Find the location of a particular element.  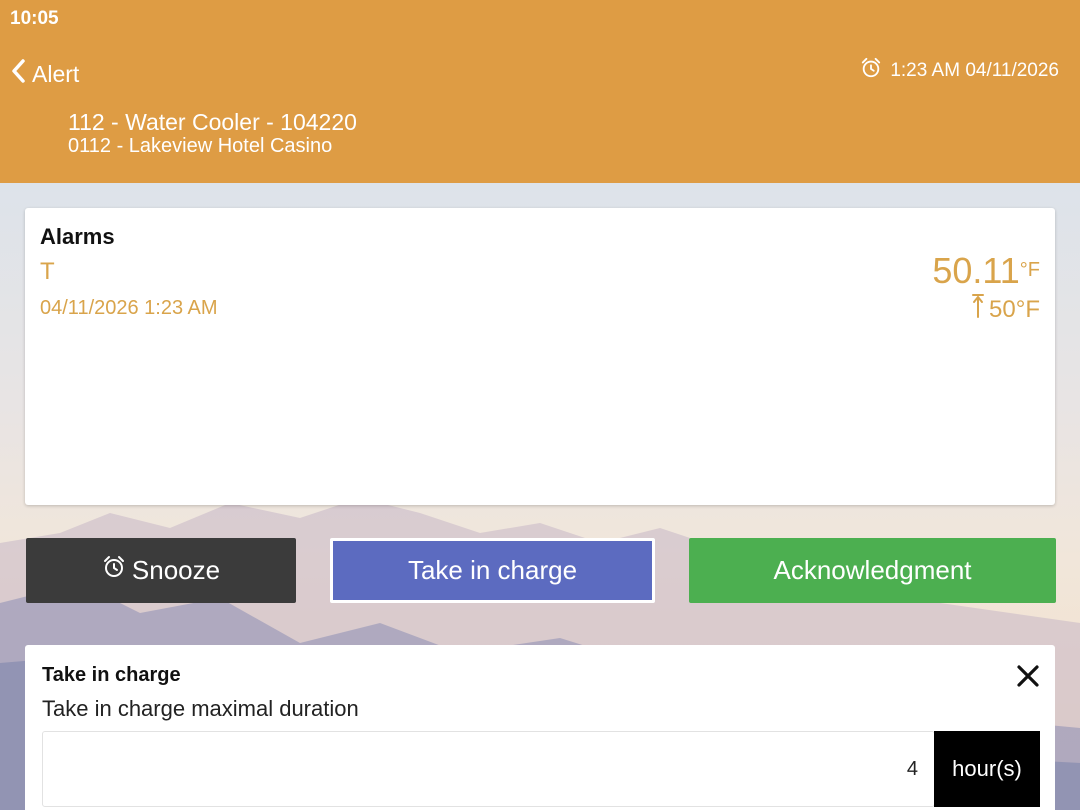

snooze-label: Snooze is located at coordinates (176, 570).